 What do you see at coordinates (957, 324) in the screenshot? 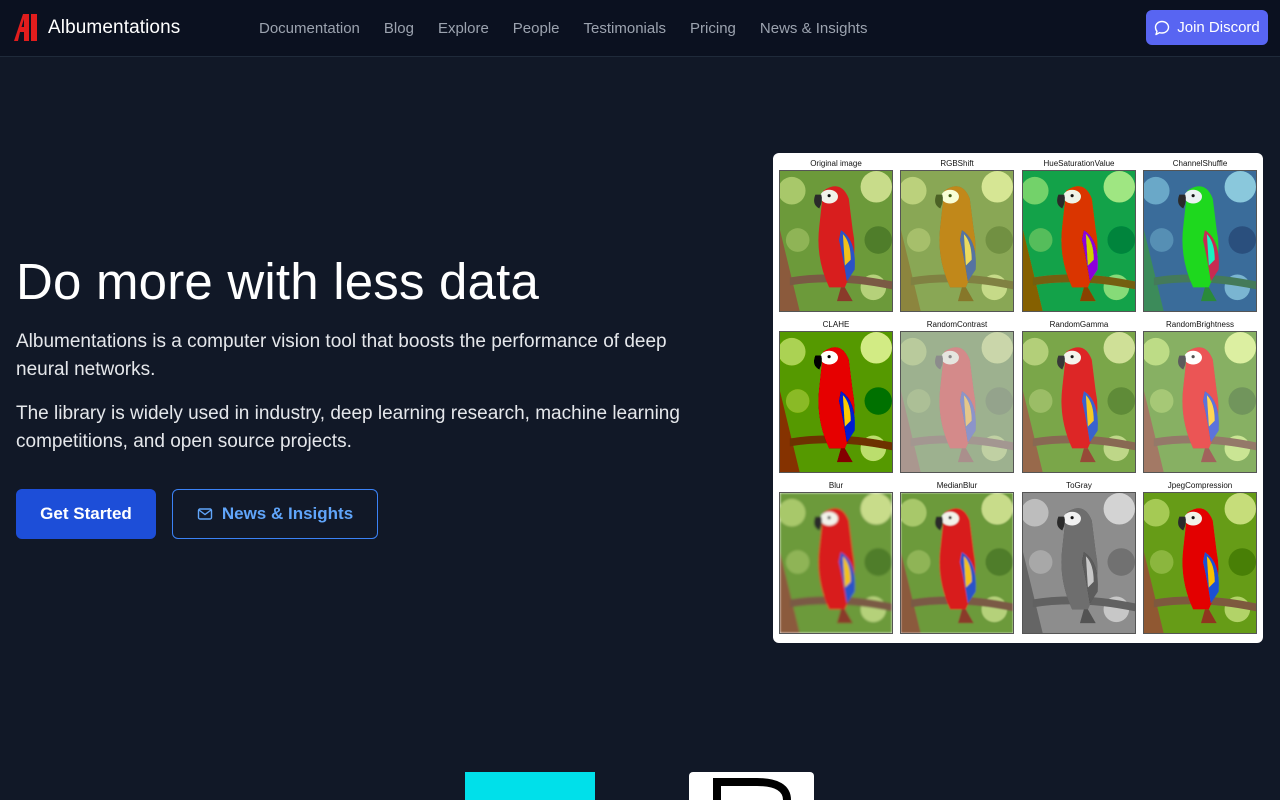
I see `augmentation-label: RandomContrast` at bounding box center [957, 324].